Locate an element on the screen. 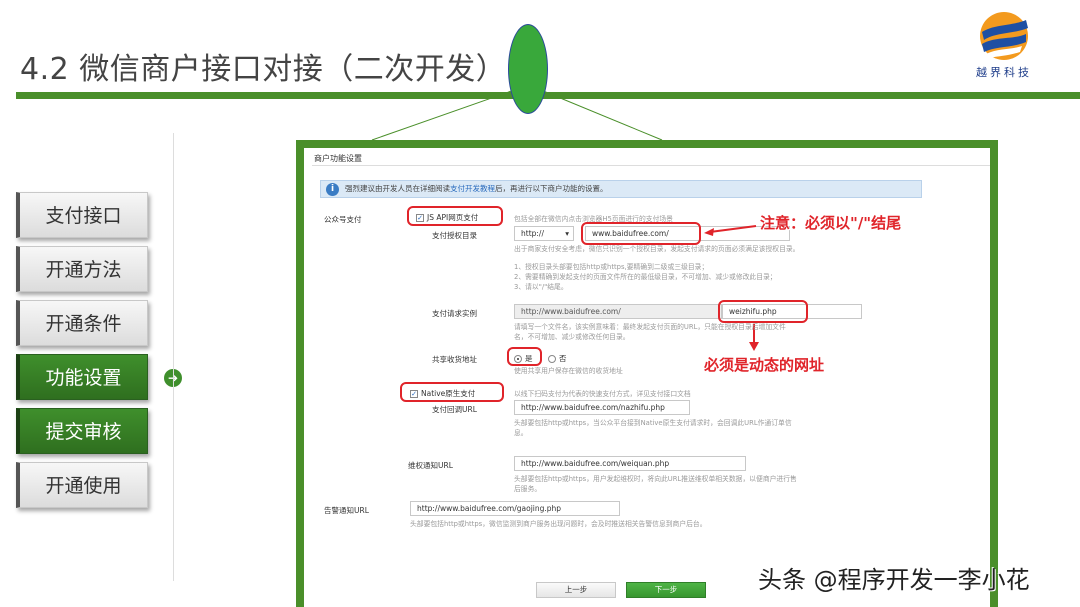 The height and width of the screenshot is (607, 1080). alarm-input: http://www.baidufree.com/gaojing.php is located at coordinates (515, 508).